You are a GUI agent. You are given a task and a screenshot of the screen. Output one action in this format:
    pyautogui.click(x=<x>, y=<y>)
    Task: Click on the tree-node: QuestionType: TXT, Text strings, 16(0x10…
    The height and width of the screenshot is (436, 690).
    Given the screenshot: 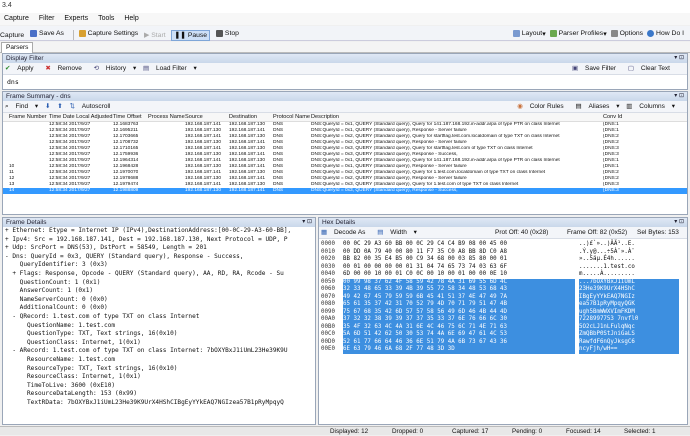 What is the action you would take?
    pyautogui.click(x=160, y=334)
    